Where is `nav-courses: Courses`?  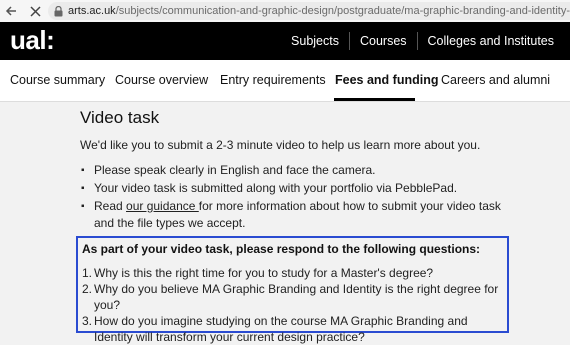 nav-courses: Courses is located at coordinates (382, 41).